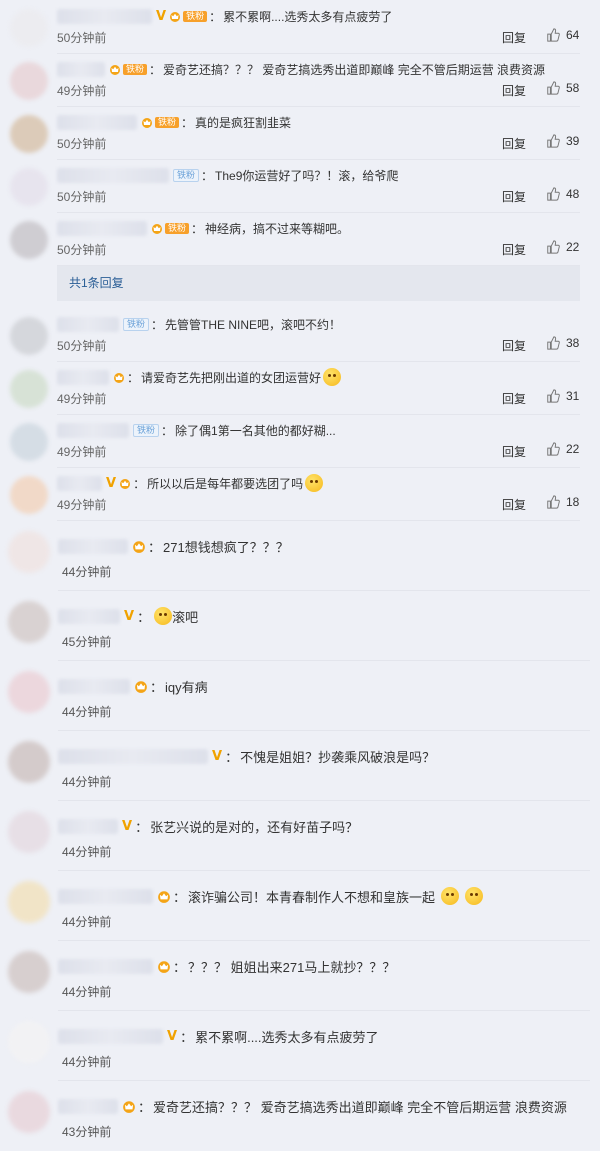  Describe the element at coordinates (300, 388) in the screenshot. I see `comment-row: ：请爱奇艺先把刚出道的女团运营好 49分钟前 回复 31` at that location.